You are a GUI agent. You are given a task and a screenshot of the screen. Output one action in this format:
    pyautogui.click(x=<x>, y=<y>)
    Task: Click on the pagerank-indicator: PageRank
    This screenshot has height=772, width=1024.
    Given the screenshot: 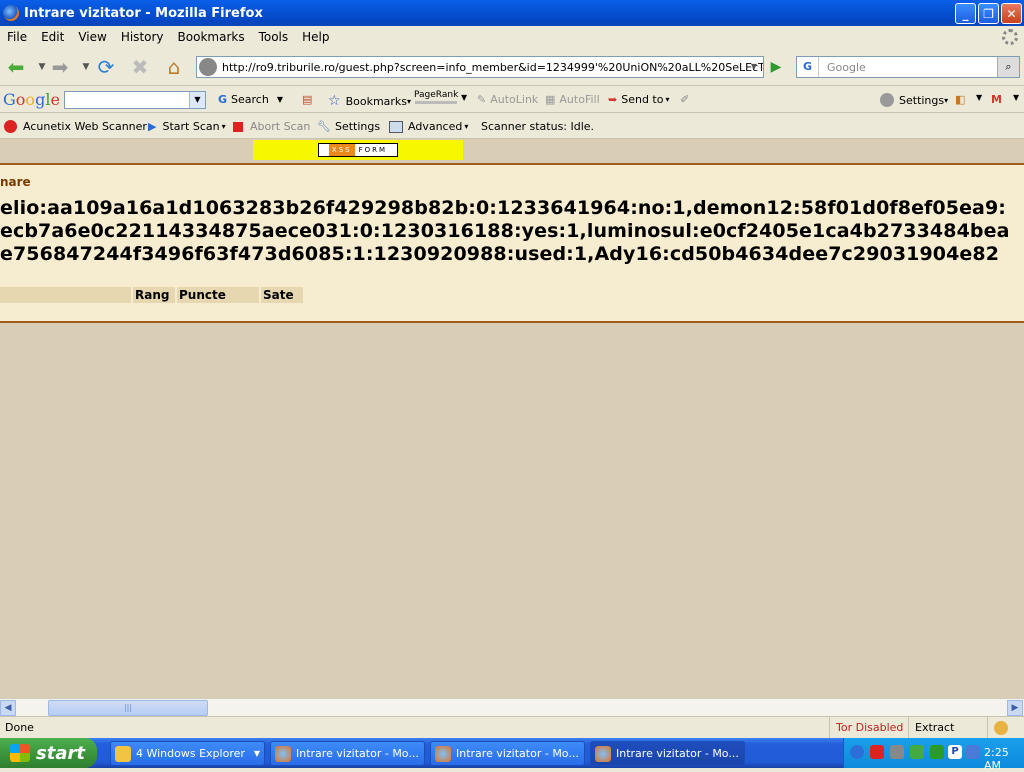 What is the action you would take?
    pyautogui.click(x=436, y=97)
    